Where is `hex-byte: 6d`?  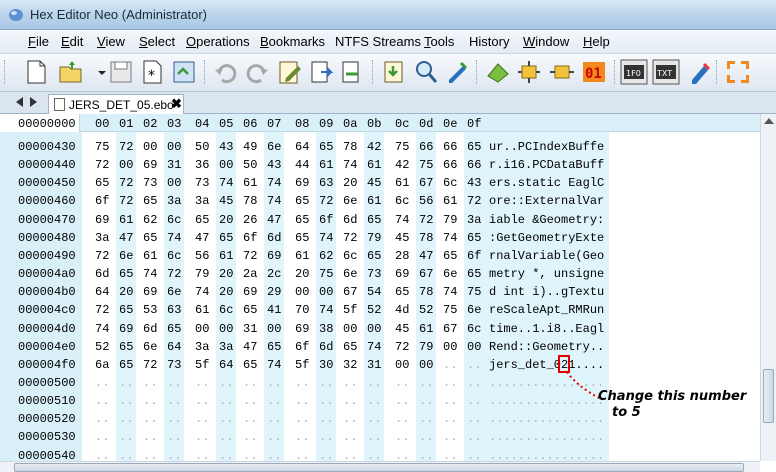 hex-byte: 6d is located at coordinates (326, 347).